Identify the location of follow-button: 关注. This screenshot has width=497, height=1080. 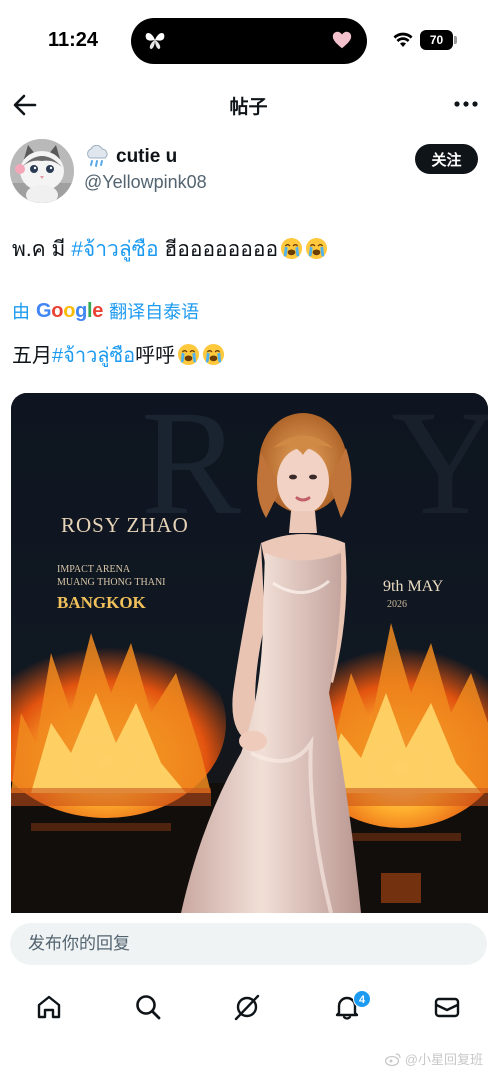
(446, 159).